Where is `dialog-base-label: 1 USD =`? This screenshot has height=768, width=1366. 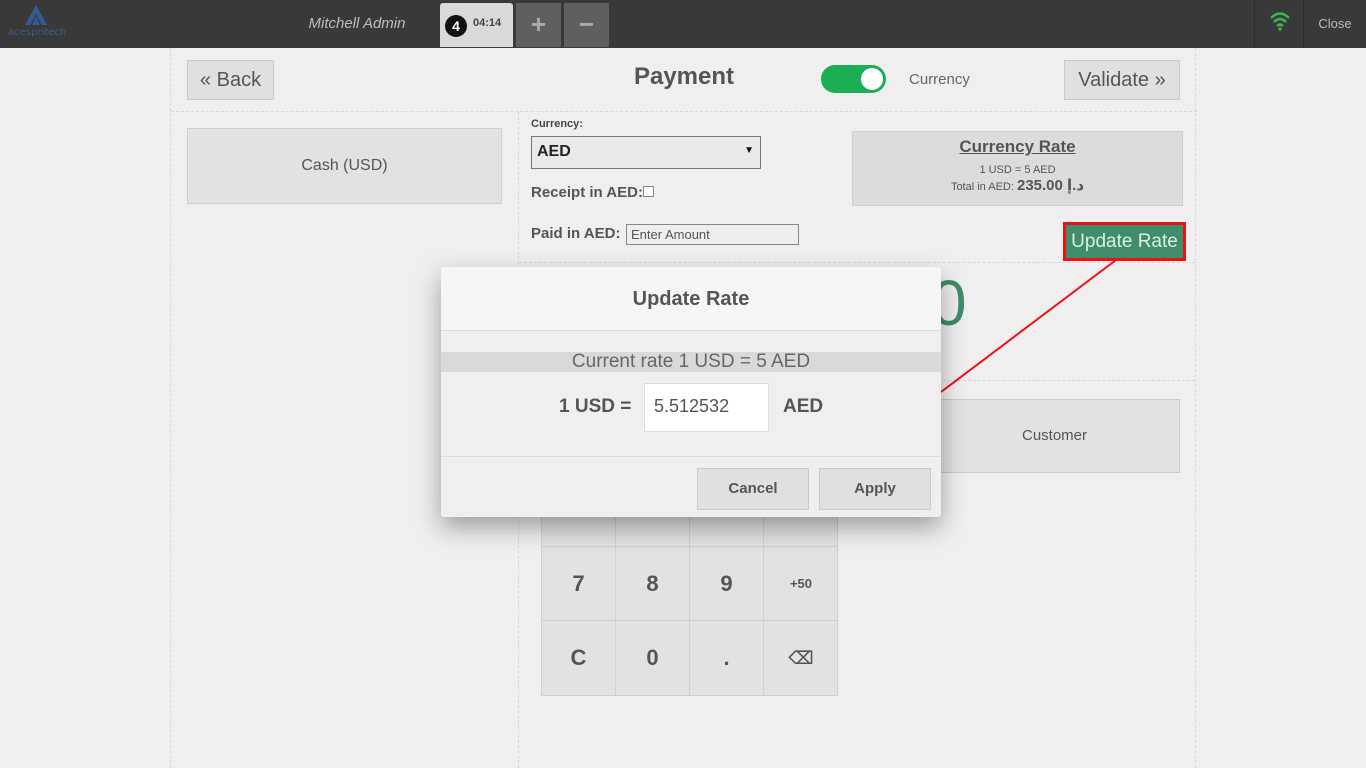 dialog-base-label: 1 USD = is located at coordinates (595, 406).